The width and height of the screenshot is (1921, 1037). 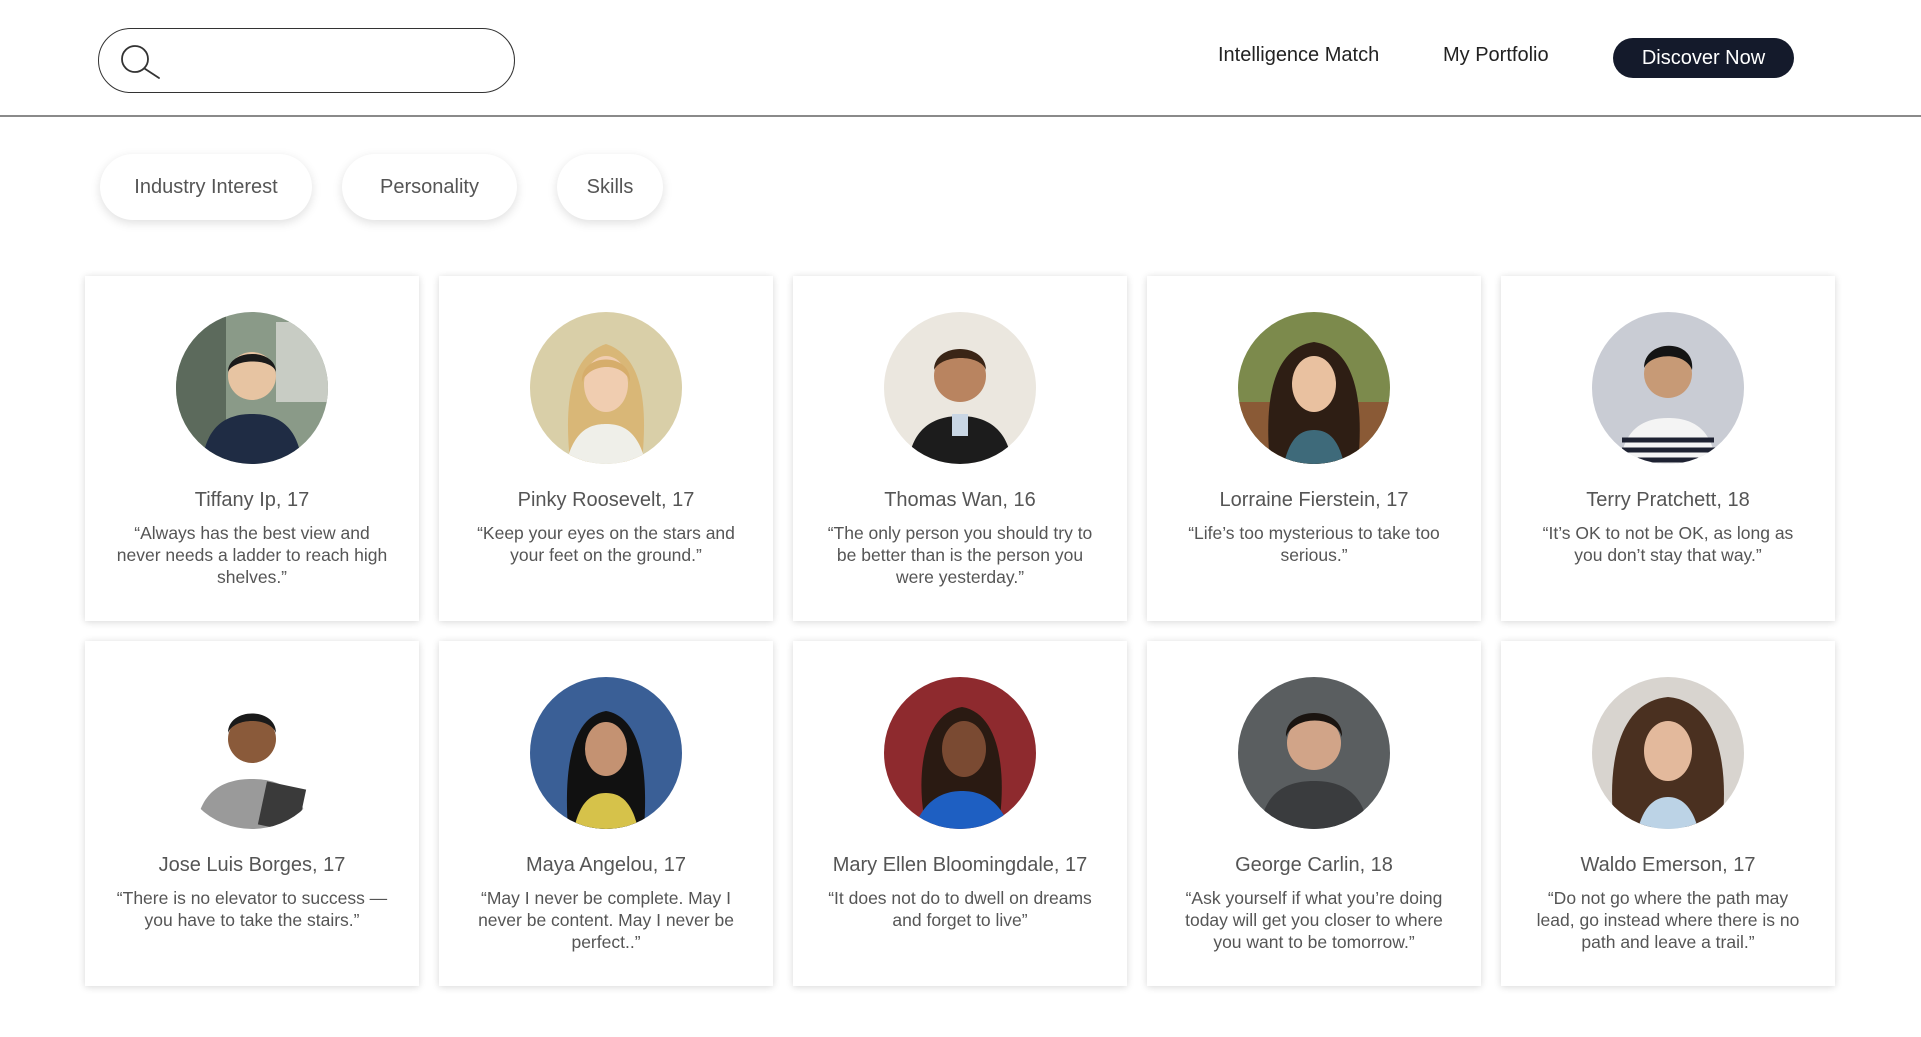 I want to click on profile-name: Lorraine Fierstein, 17, so click(x=1314, y=500).